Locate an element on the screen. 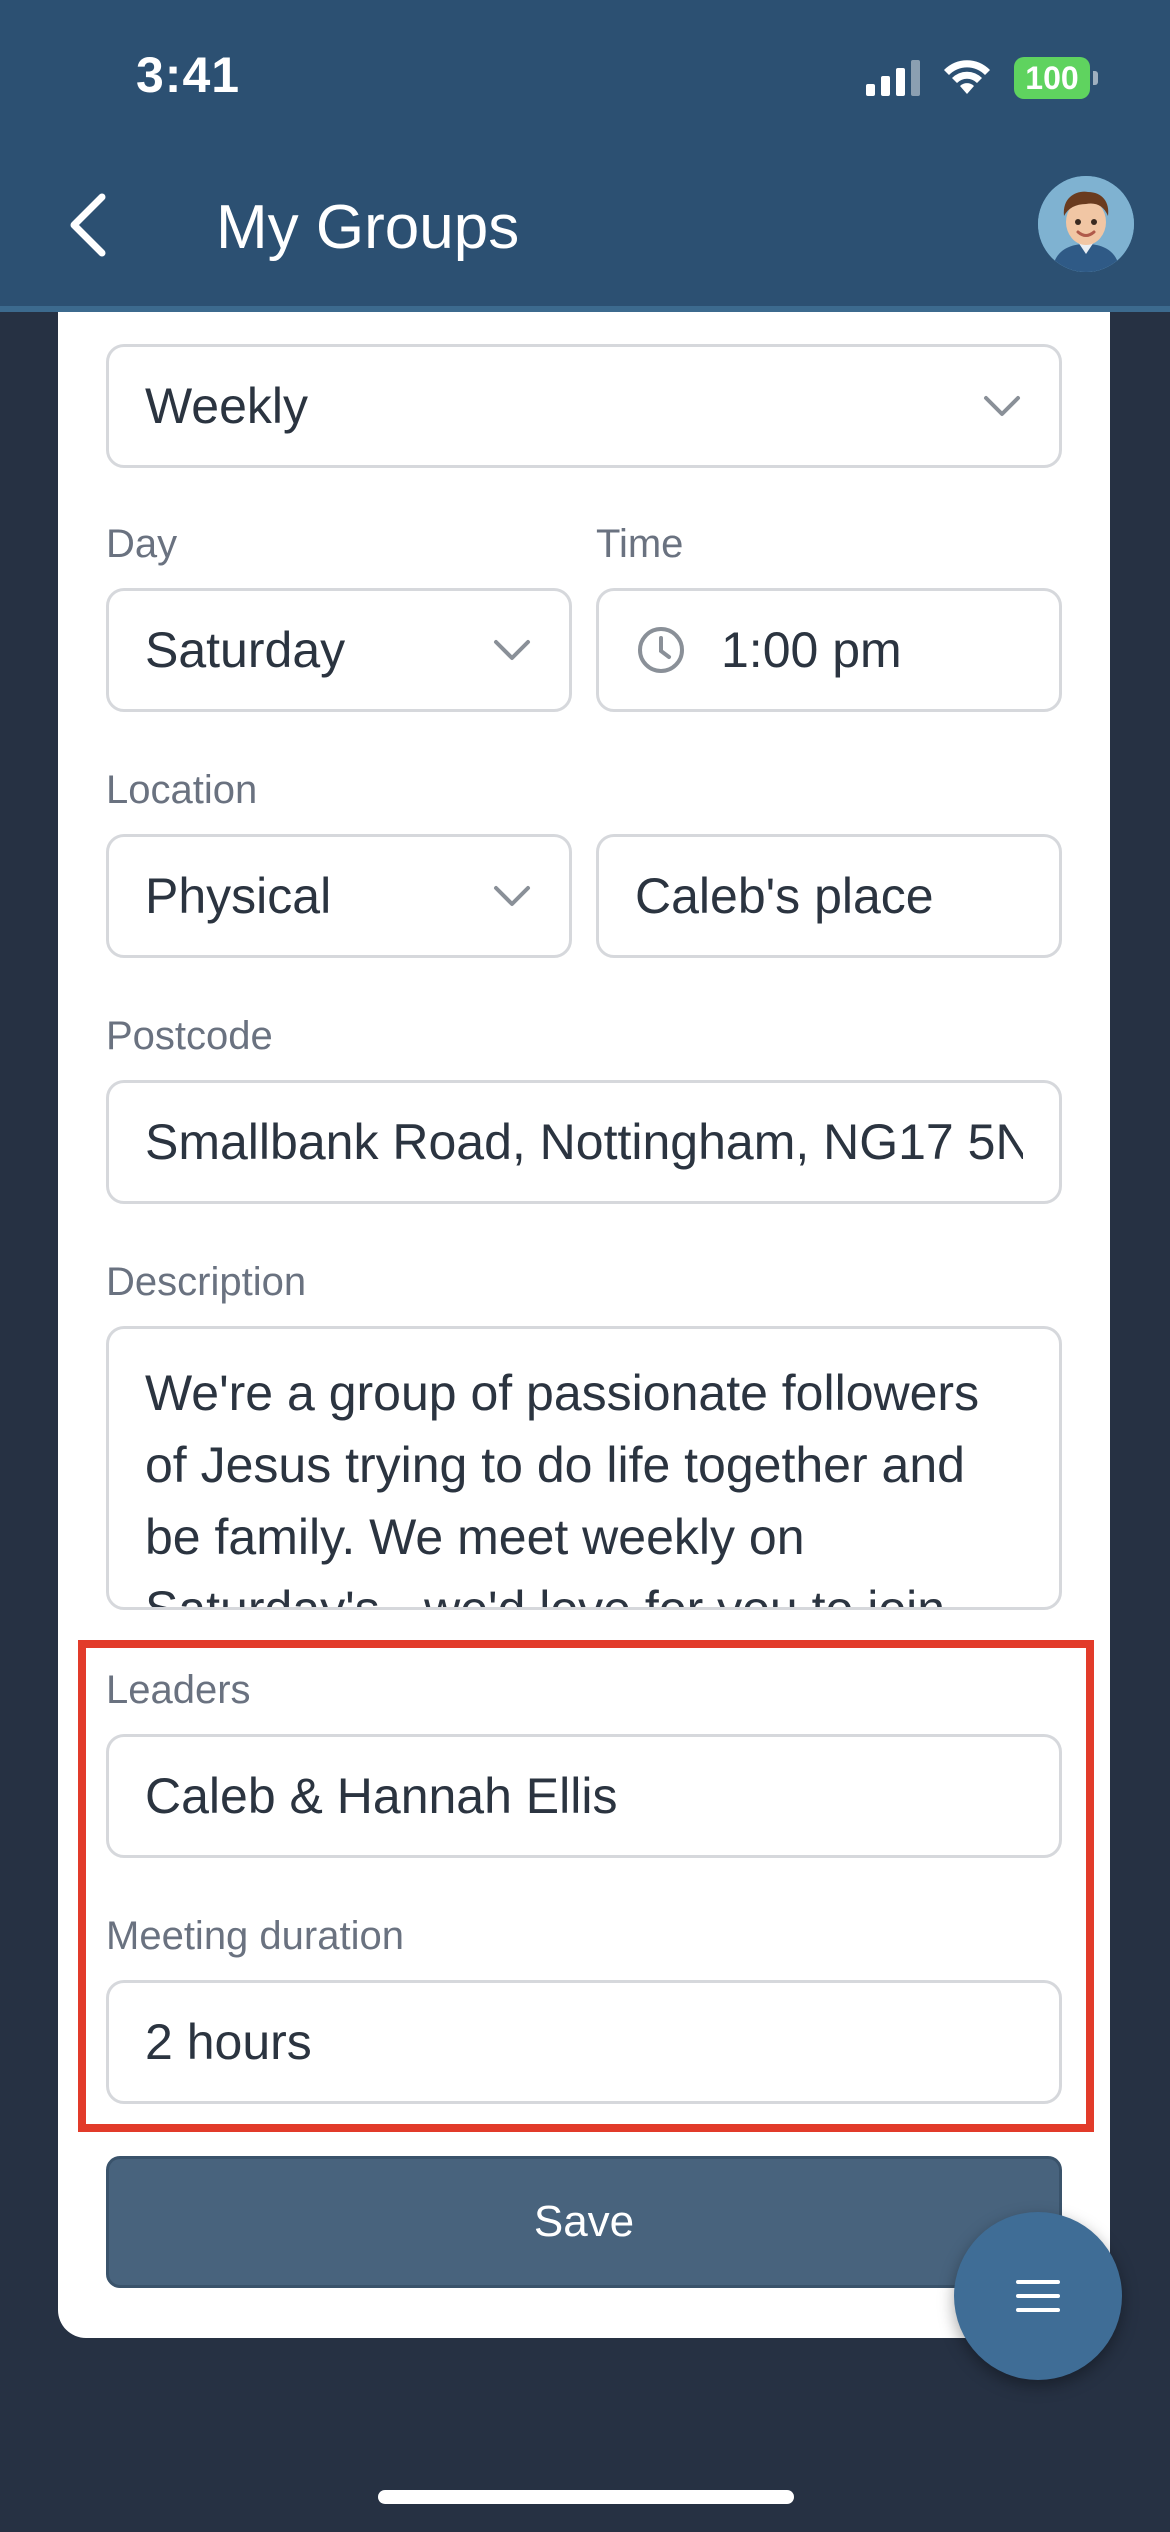  location-type-select: Physical is located at coordinates (339, 896).